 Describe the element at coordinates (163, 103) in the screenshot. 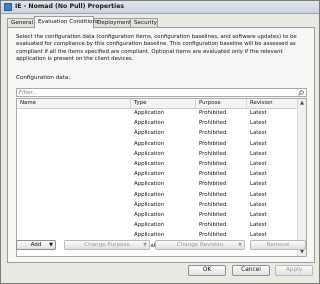

I see `column-header-type: Type` at that location.